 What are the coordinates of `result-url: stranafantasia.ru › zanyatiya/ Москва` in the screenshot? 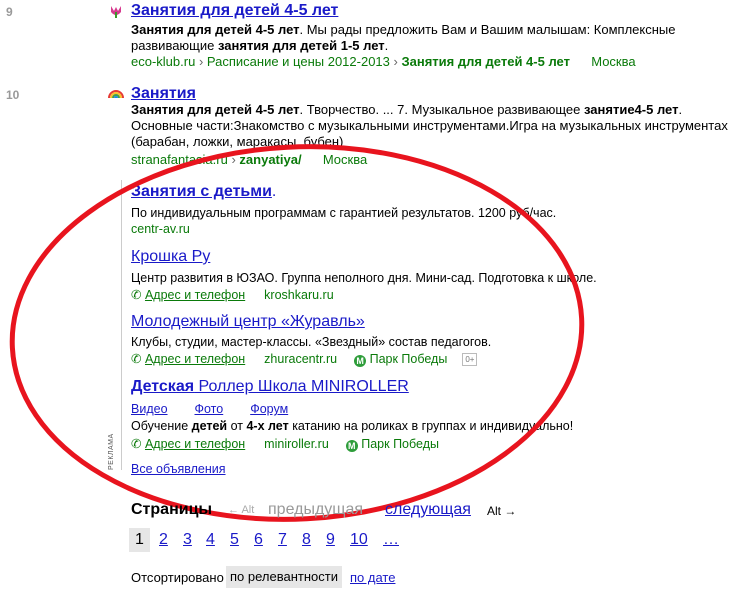 It's located at (249, 159).